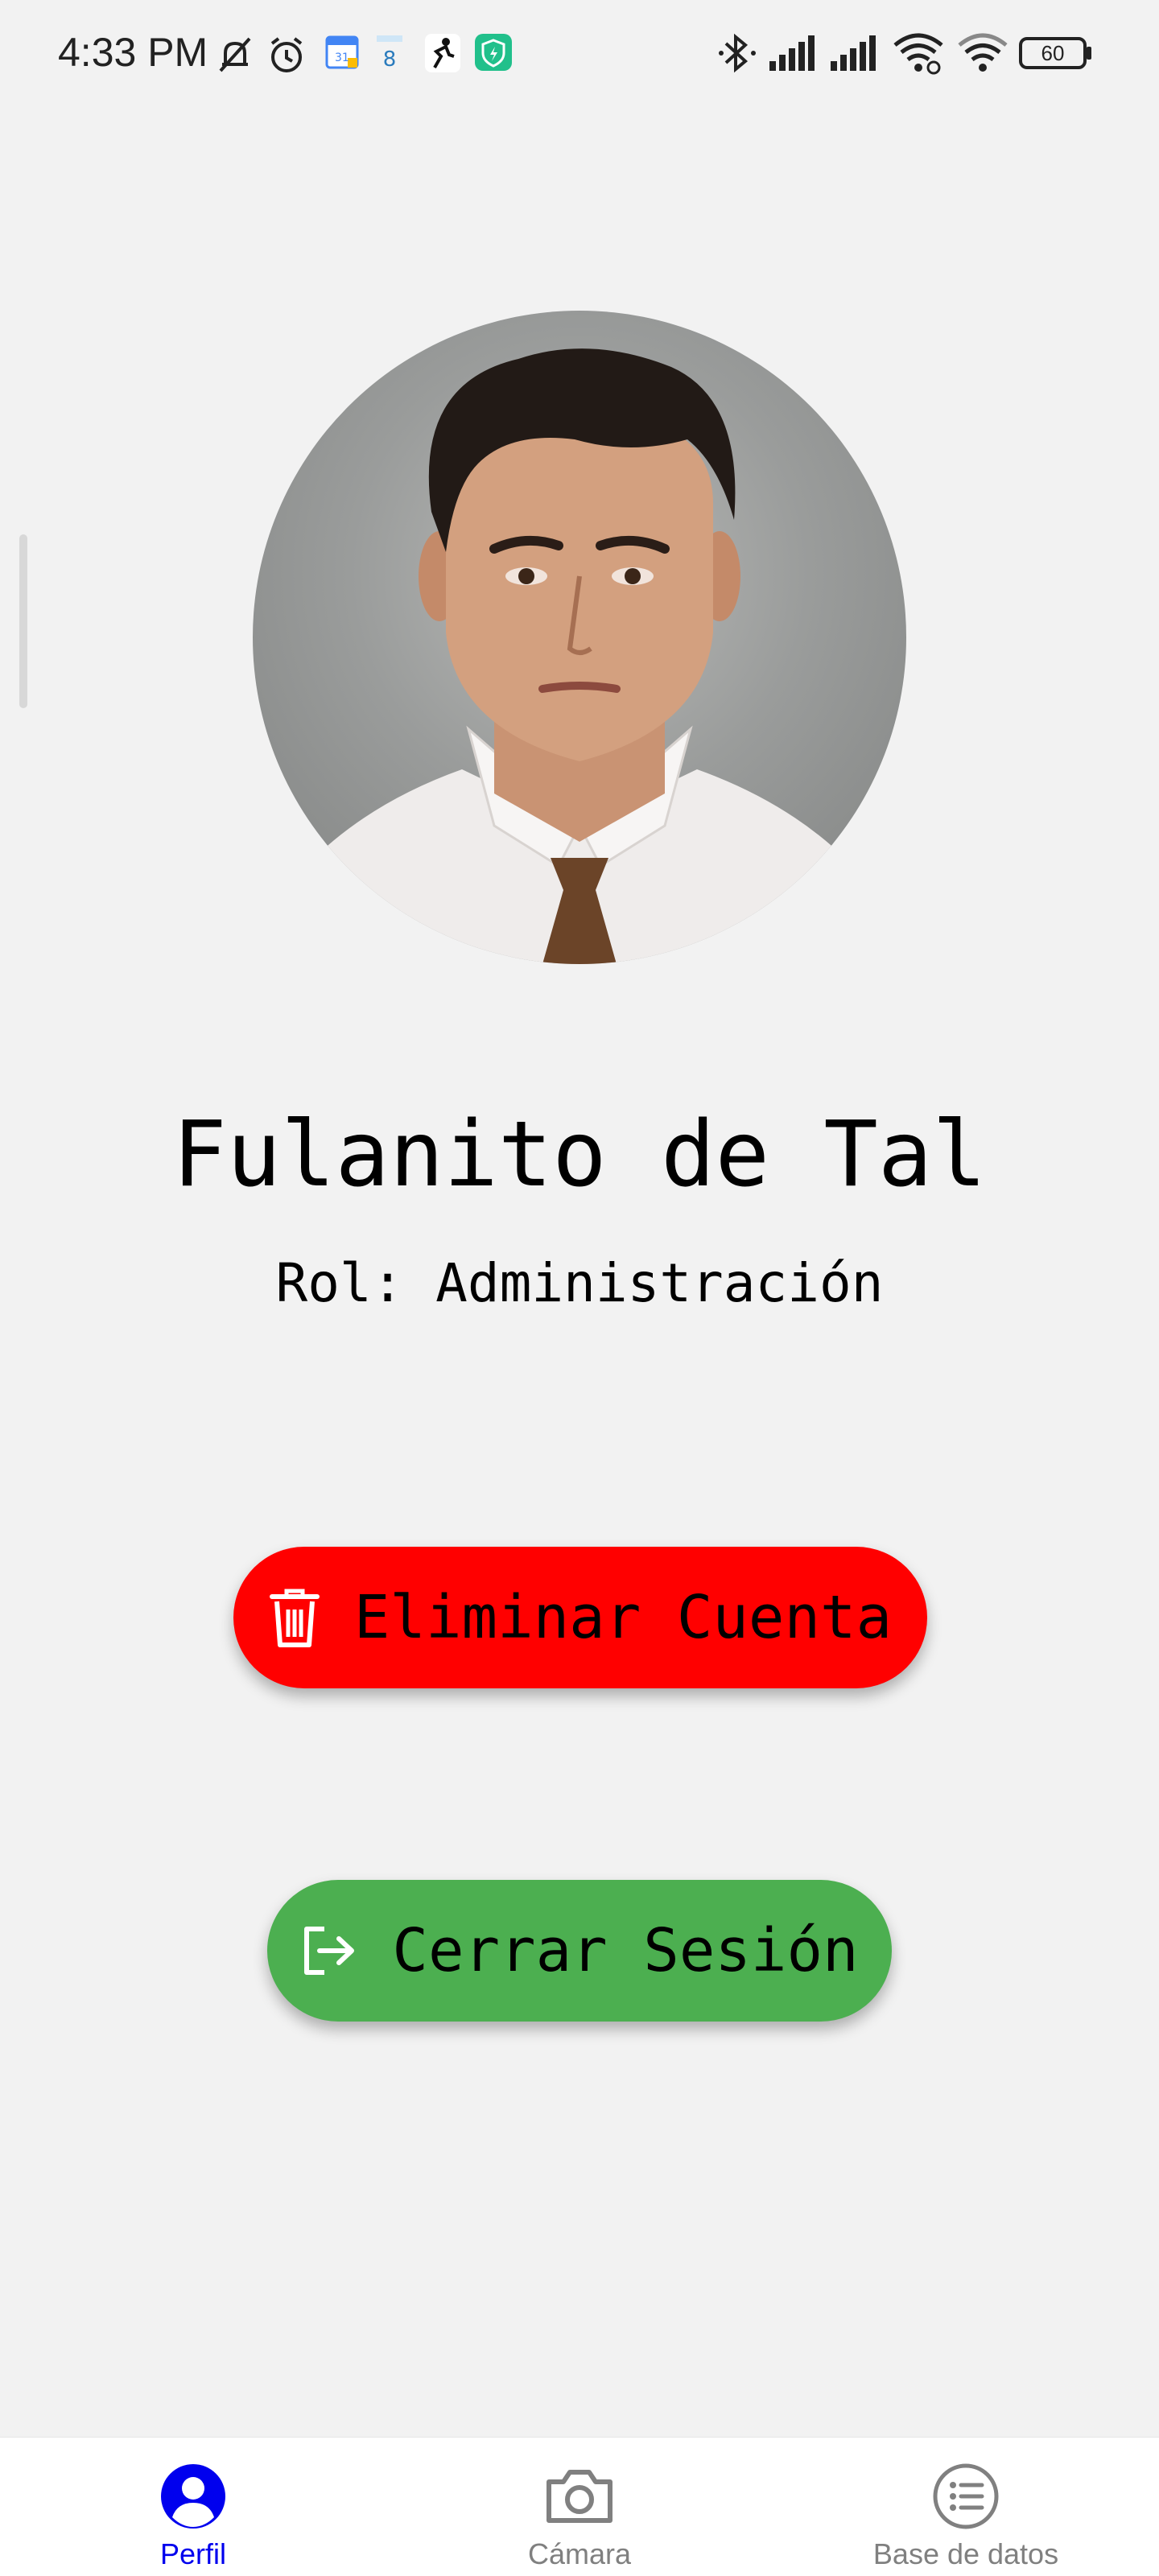 Image resolution: width=1159 pixels, height=2576 pixels. I want to click on nav-label-perfil: Perfil, so click(193, 2553).